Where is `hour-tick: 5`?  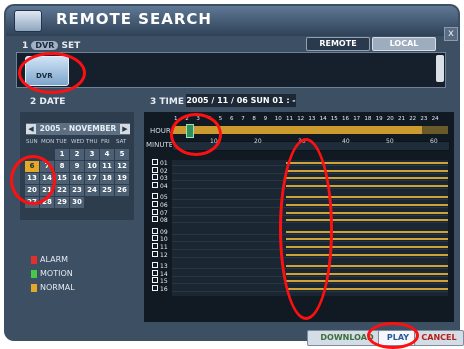
hour-tick: 5 is located at coordinates (221, 119).